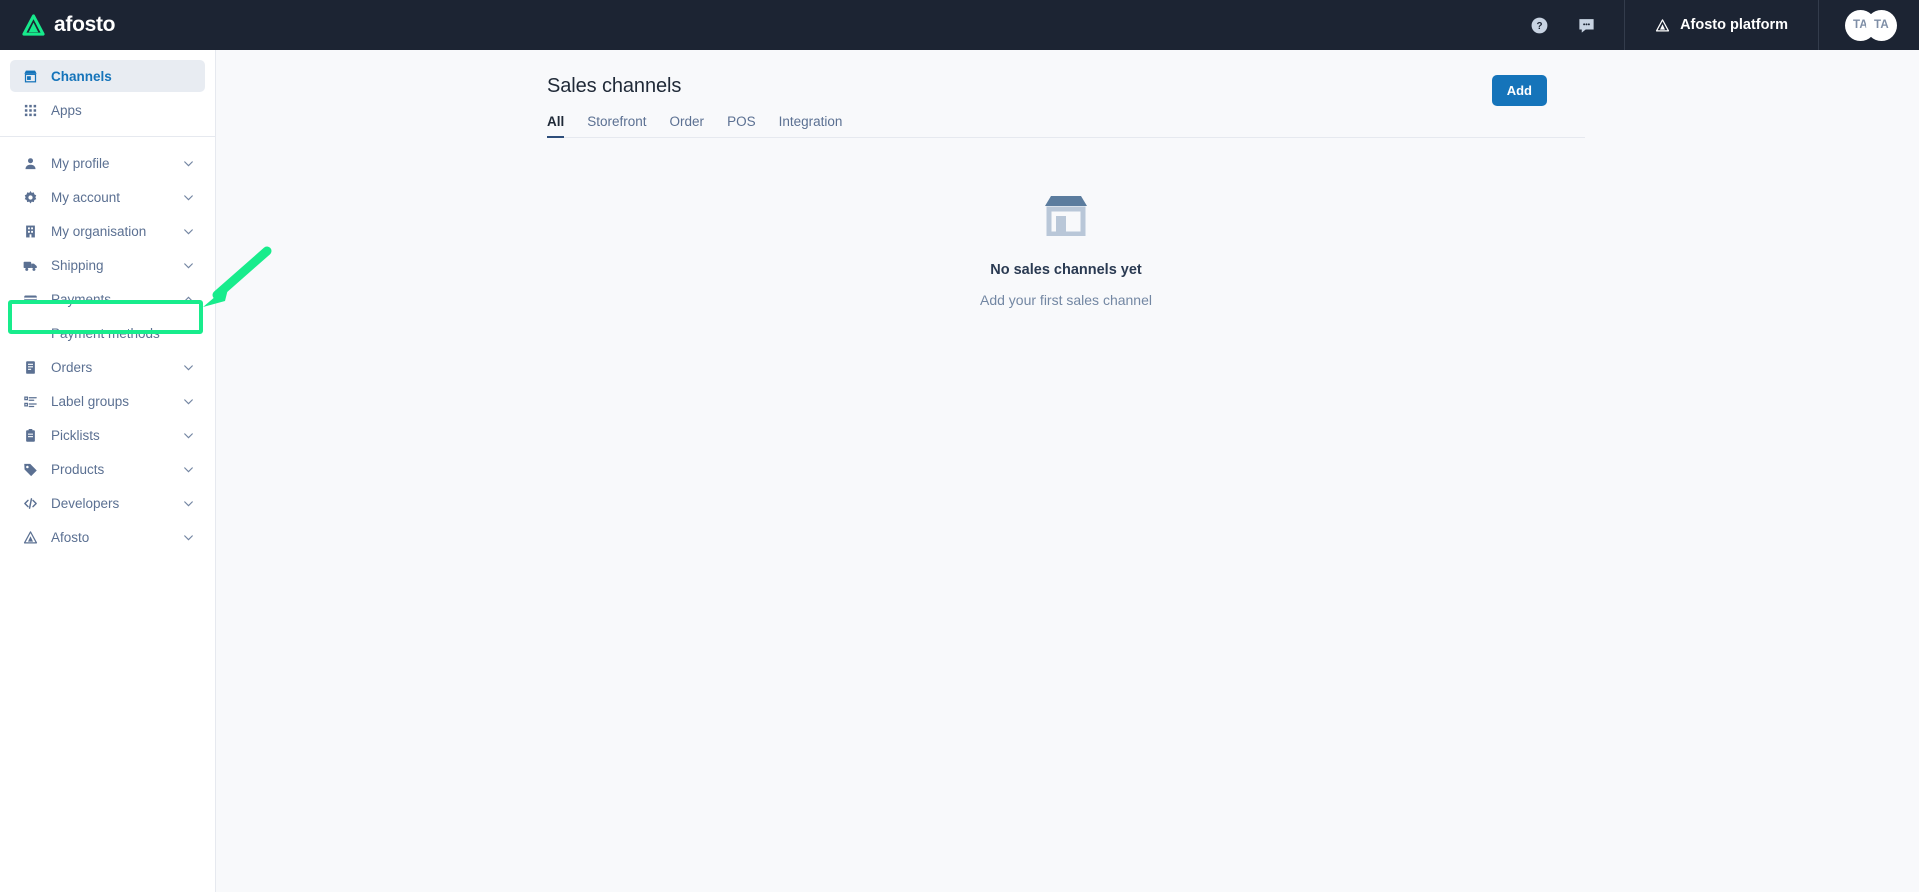 Image resolution: width=1919 pixels, height=892 pixels. I want to click on tag-icon, so click(30, 469).